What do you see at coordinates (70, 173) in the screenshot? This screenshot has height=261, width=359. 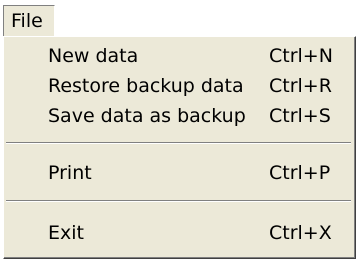 I see `menu-item-label: Print` at bounding box center [70, 173].